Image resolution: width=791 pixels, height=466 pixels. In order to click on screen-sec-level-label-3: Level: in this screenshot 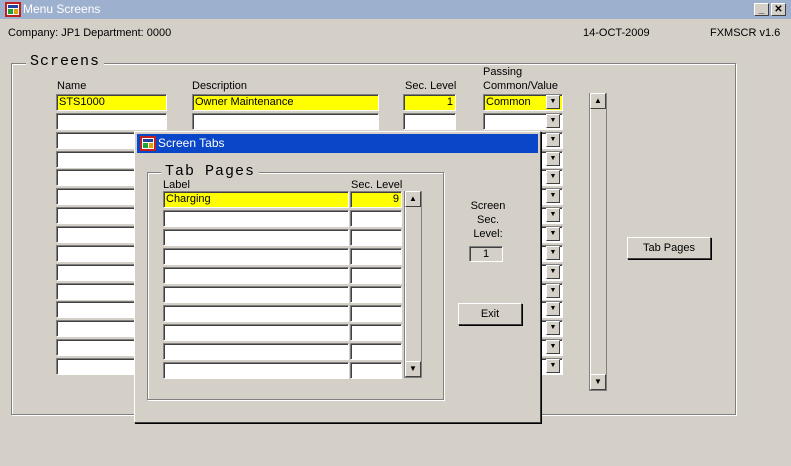, I will do `click(488, 234)`.